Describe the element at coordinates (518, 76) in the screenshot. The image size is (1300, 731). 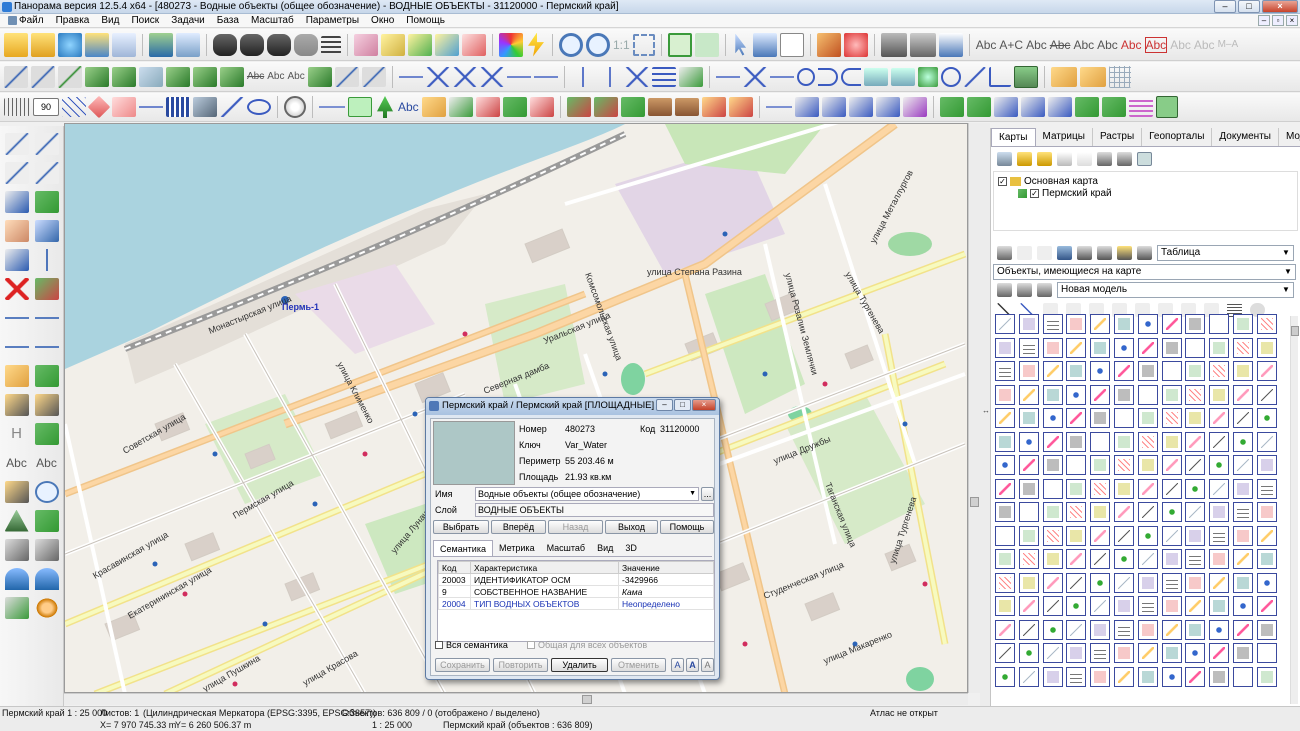
I see `text-on-line-icon` at that location.